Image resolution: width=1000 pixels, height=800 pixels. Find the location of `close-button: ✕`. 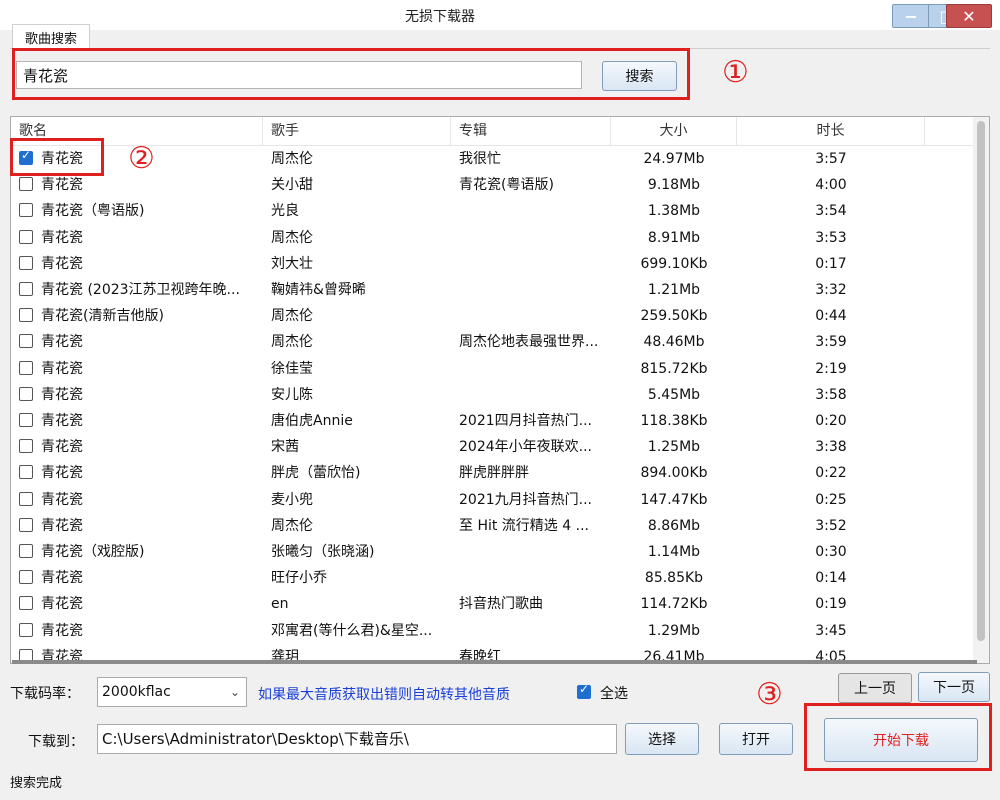

close-button: ✕ is located at coordinates (969, 16).